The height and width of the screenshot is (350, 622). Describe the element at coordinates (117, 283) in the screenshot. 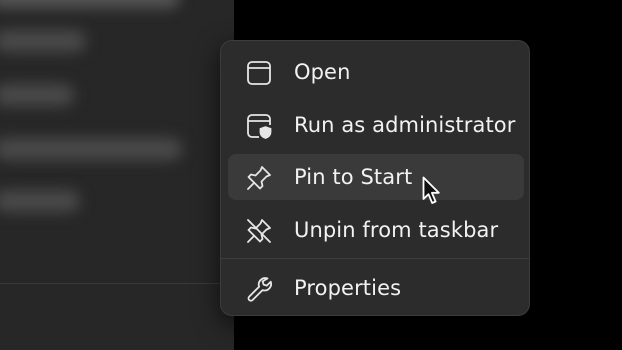

I see `background-divider` at that location.